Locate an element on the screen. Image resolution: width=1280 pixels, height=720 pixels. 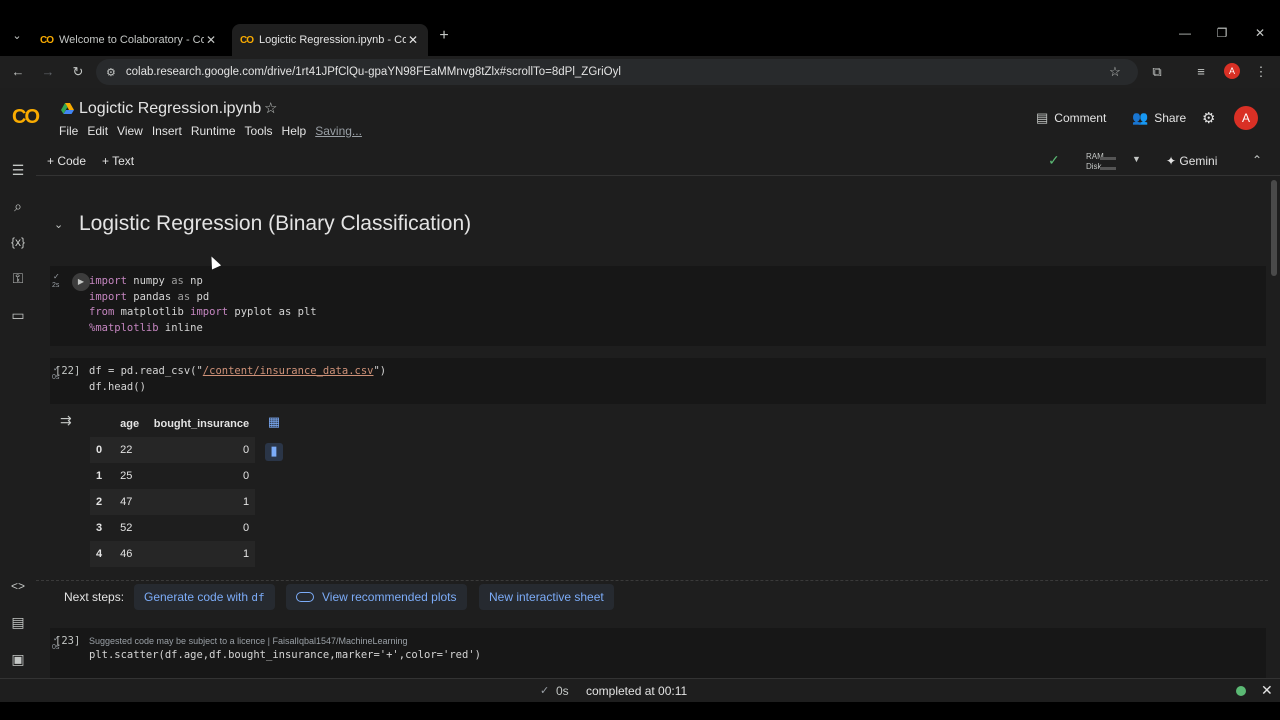
menu-tools: Tools is located at coordinates (259, 131).